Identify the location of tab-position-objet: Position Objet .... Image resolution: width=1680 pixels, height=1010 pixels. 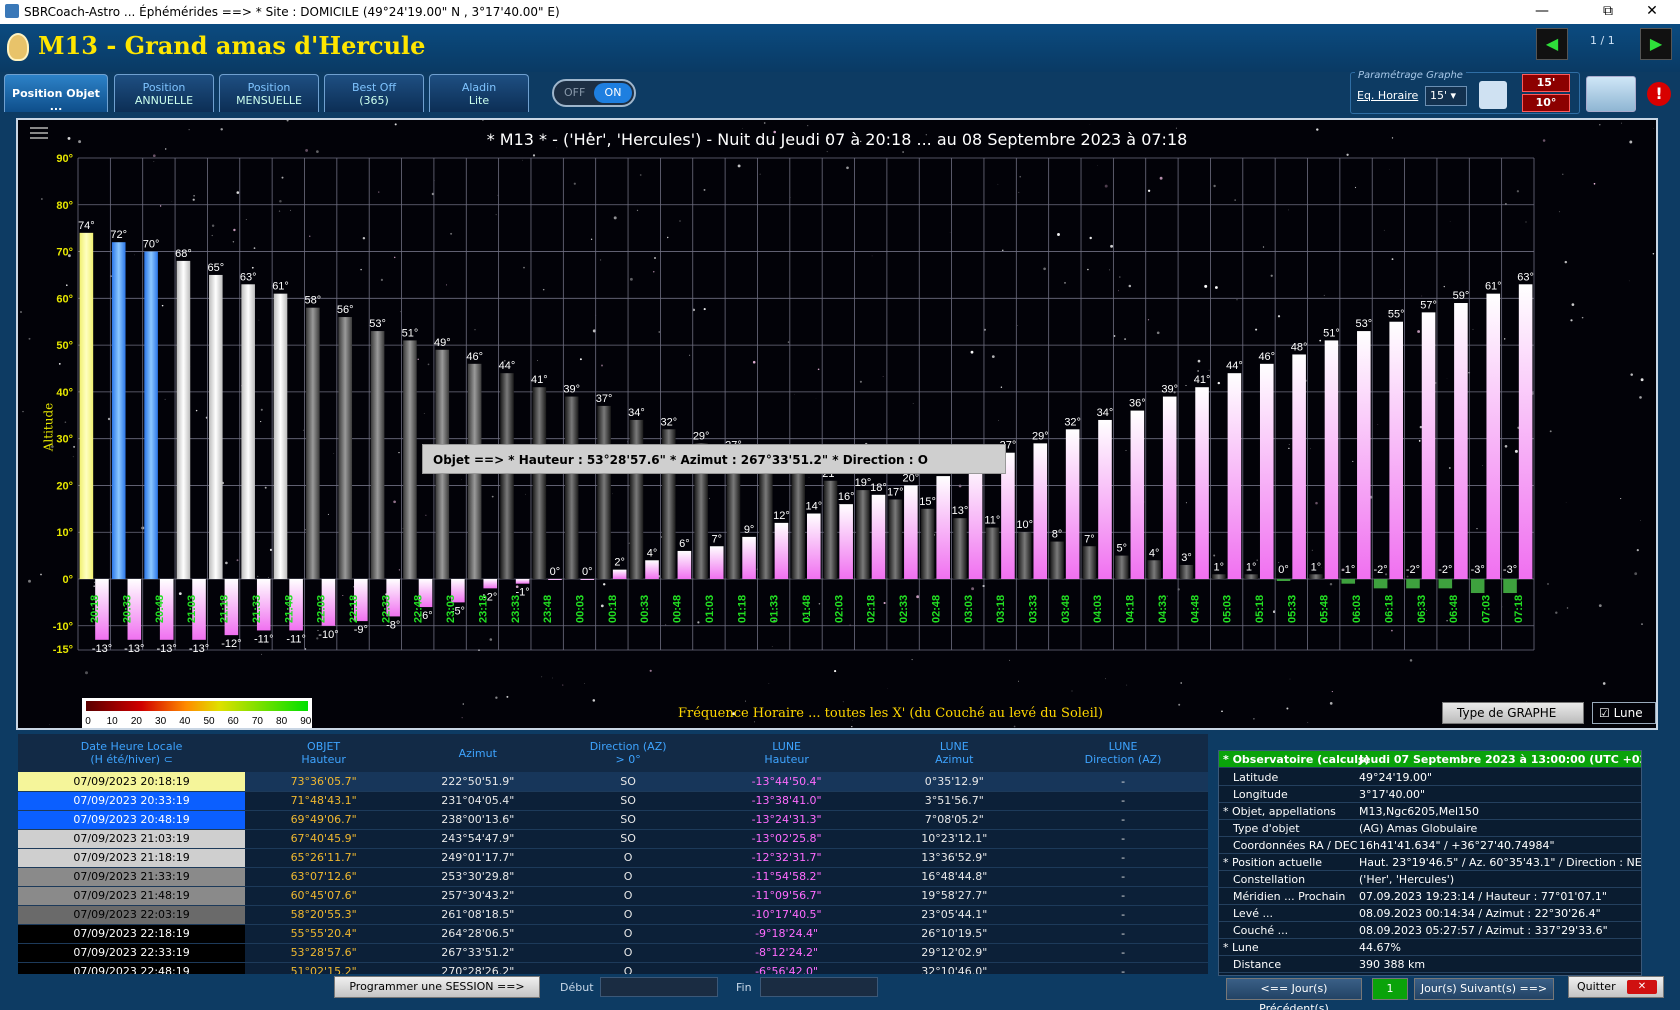
(56, 93).